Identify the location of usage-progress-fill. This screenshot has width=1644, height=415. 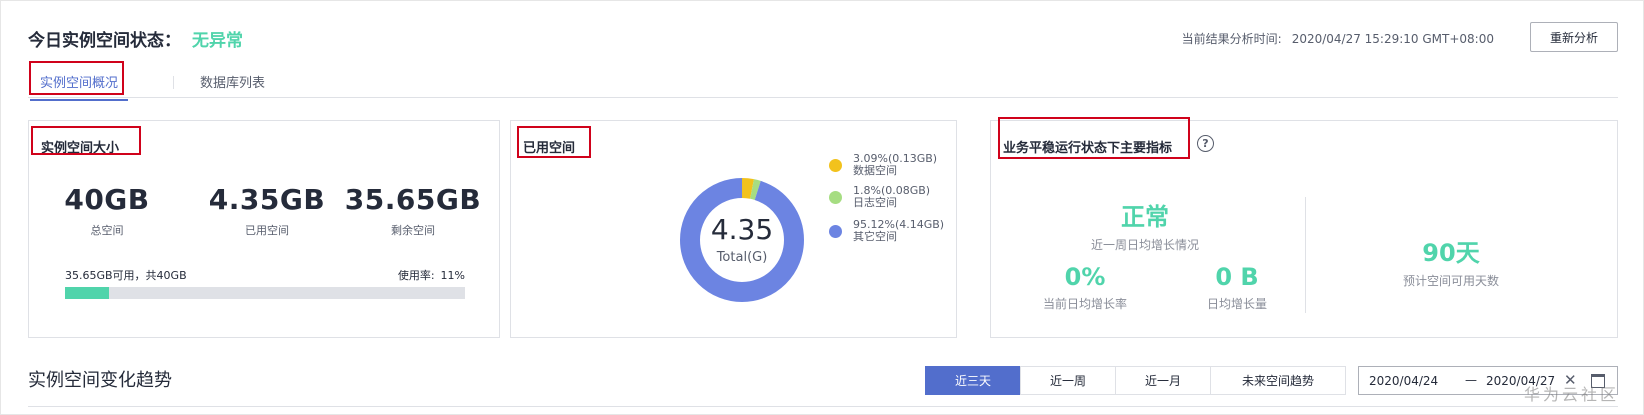
(87, 293).